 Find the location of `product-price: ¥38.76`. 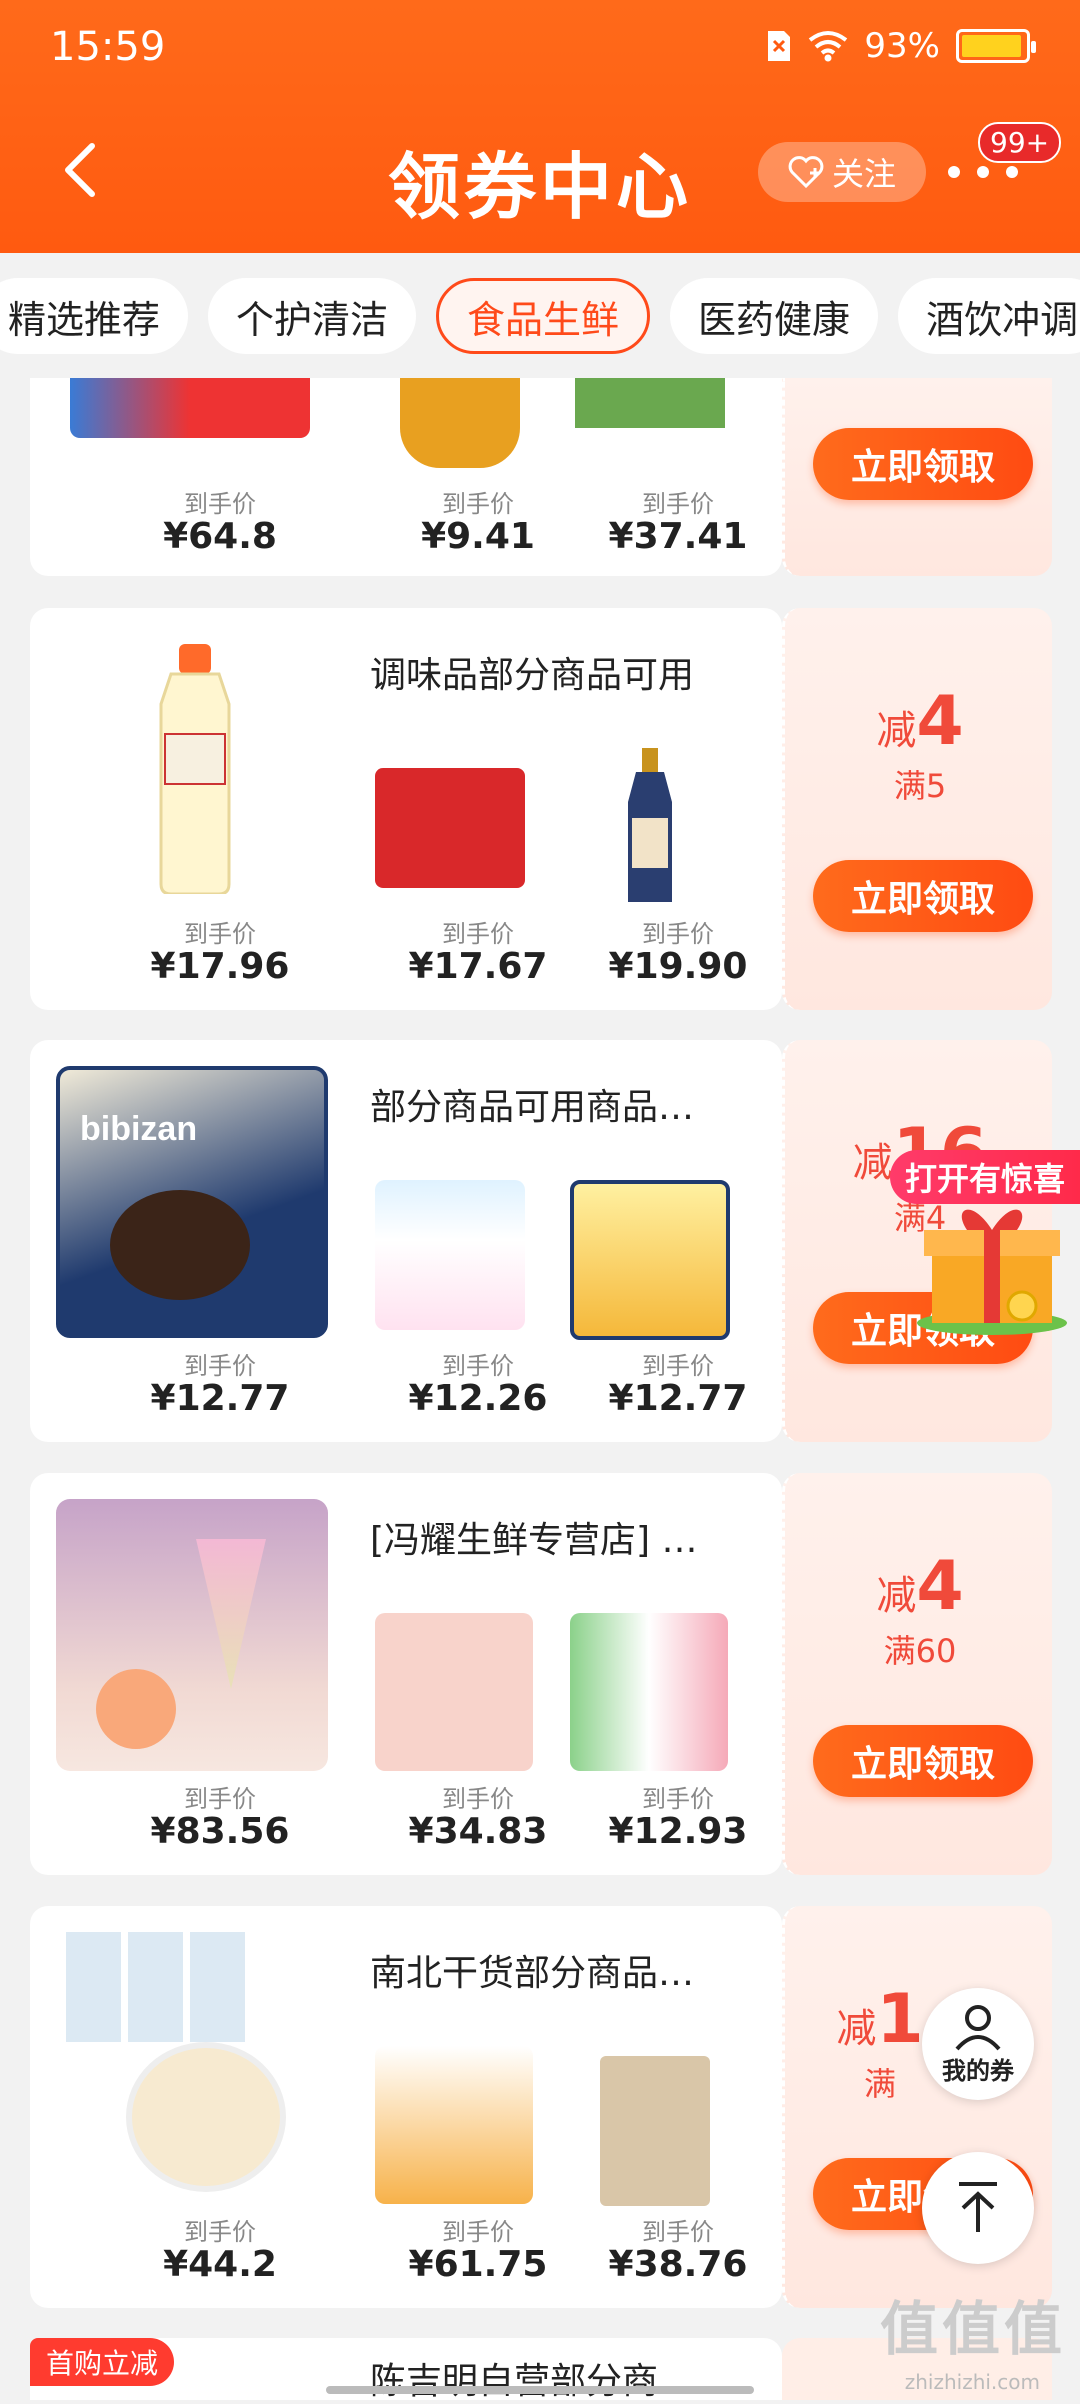

product-price: ¥38.76 is located at coordinates (678, 2264).